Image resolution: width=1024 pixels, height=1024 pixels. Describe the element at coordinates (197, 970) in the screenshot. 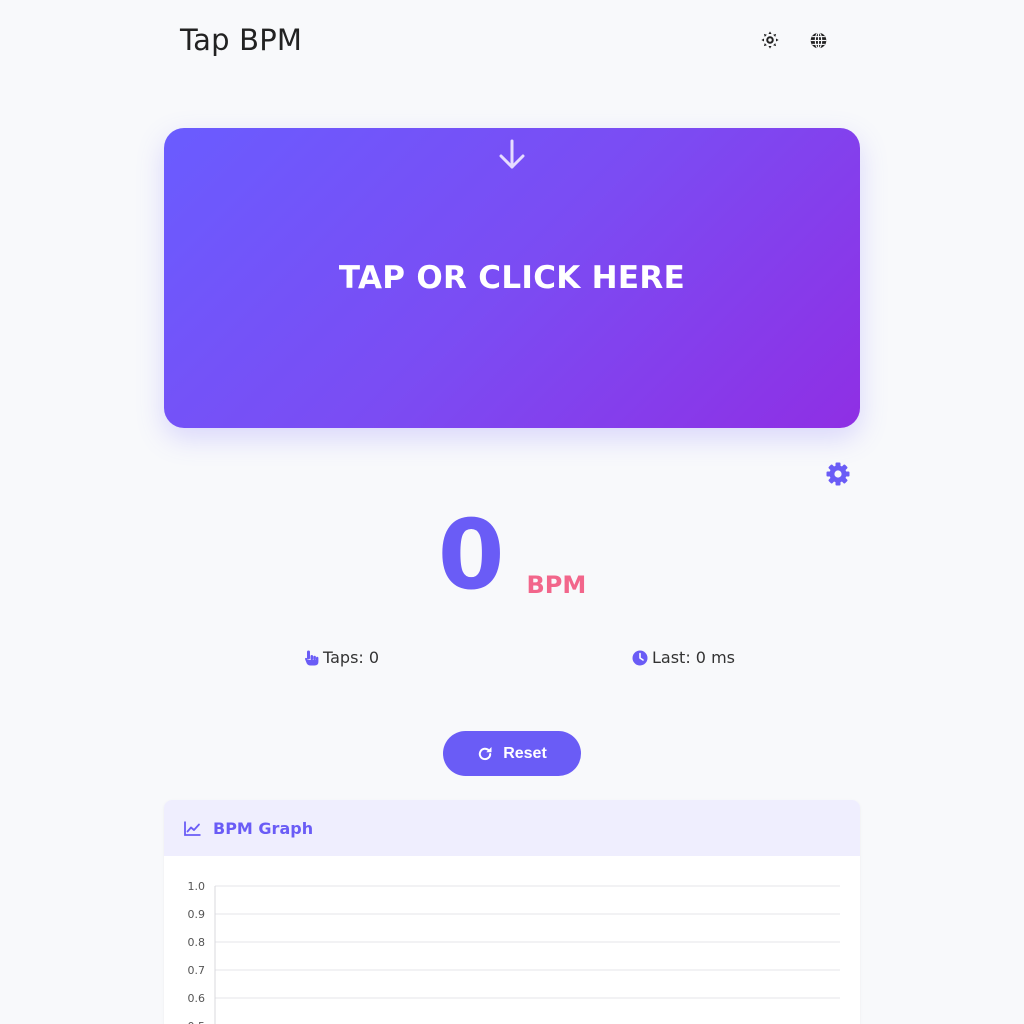

I see `y-tick-label: 0.7` at that location.